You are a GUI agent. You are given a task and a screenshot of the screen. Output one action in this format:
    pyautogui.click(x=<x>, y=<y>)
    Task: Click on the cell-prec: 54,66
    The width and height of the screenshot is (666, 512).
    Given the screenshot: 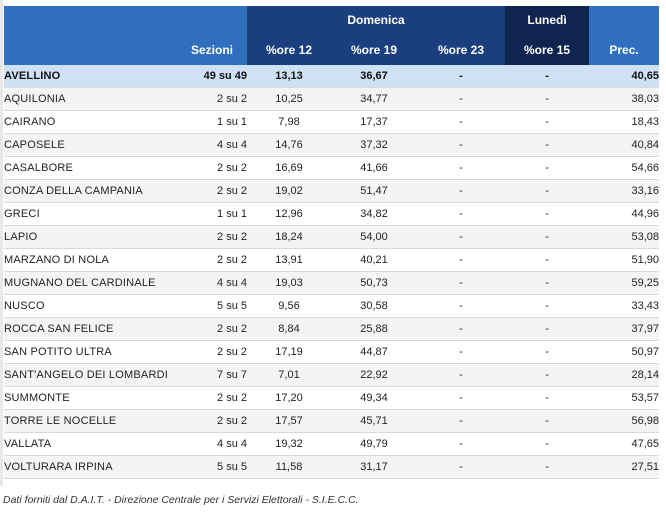 What is the action you would take?
    pyautogui.click(x=624, y=168)
    